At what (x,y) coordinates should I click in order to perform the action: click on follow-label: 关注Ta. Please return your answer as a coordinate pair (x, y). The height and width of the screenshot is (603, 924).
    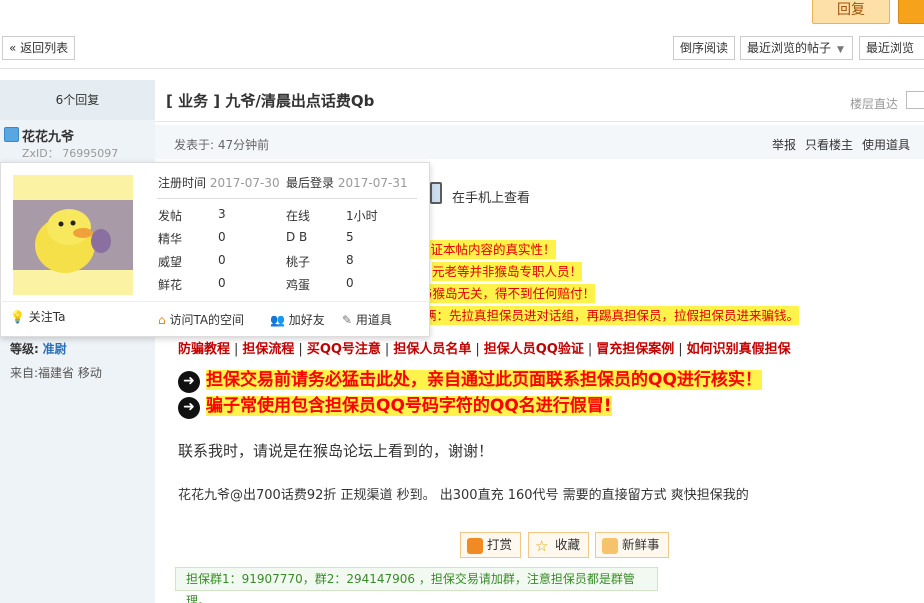
    Looking at the image, I should click on (47, 317).